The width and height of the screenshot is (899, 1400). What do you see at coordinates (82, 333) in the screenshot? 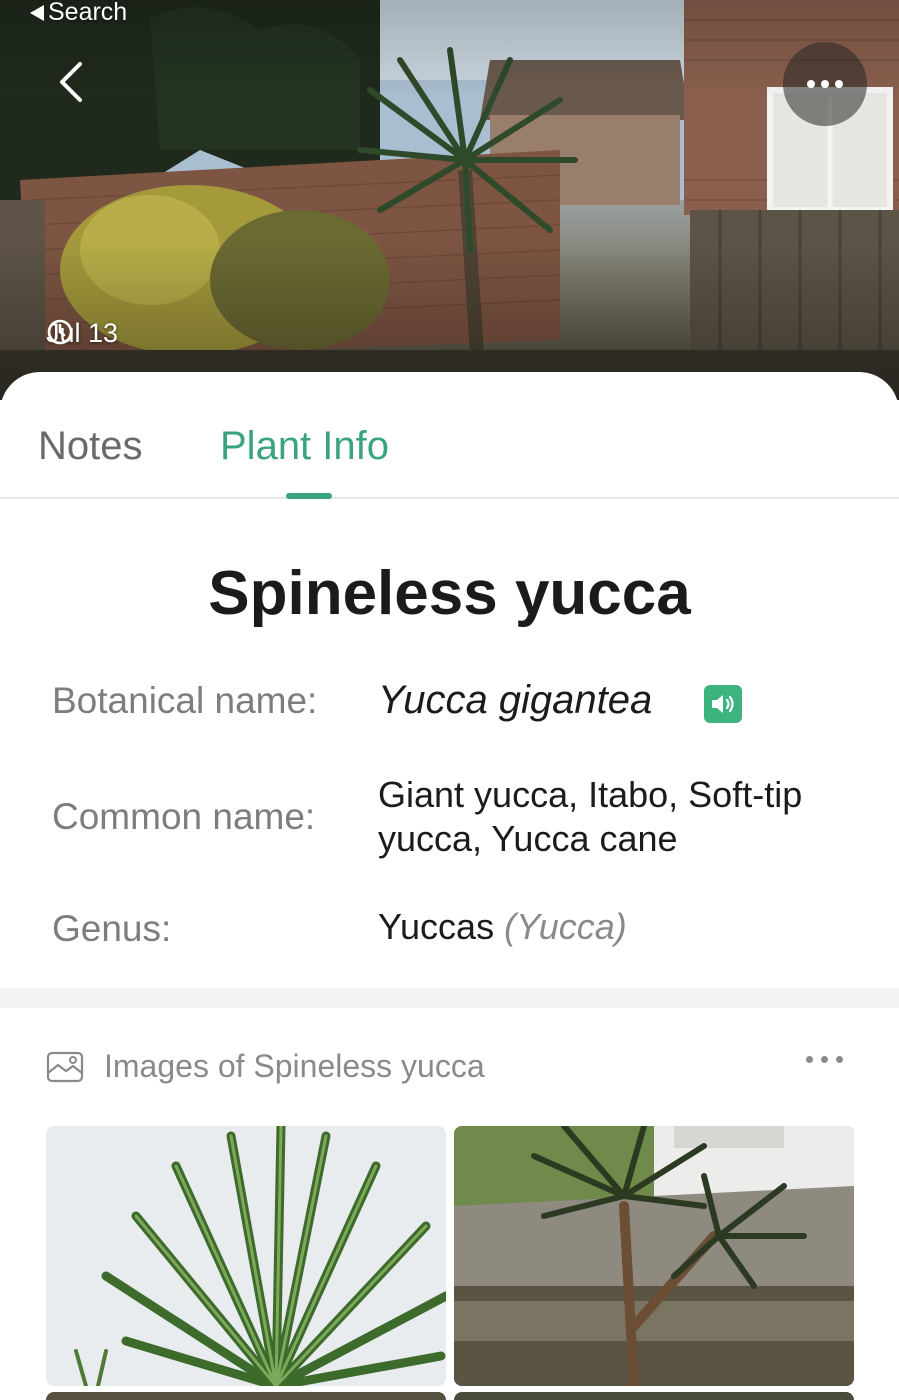
I see `photo-date: Jul 13` at bounding box center [82, 333].